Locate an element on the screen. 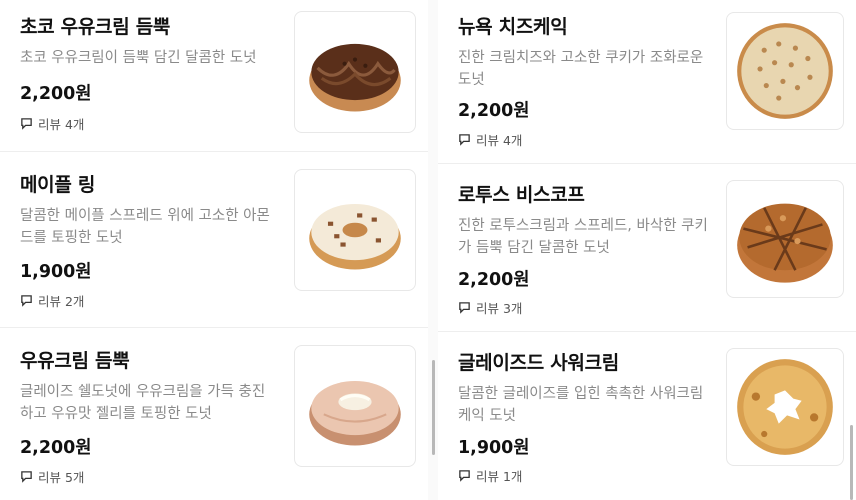 The image size is (856, 500). review-count: 리뷰 3개 is located at coordinates (490, 307).